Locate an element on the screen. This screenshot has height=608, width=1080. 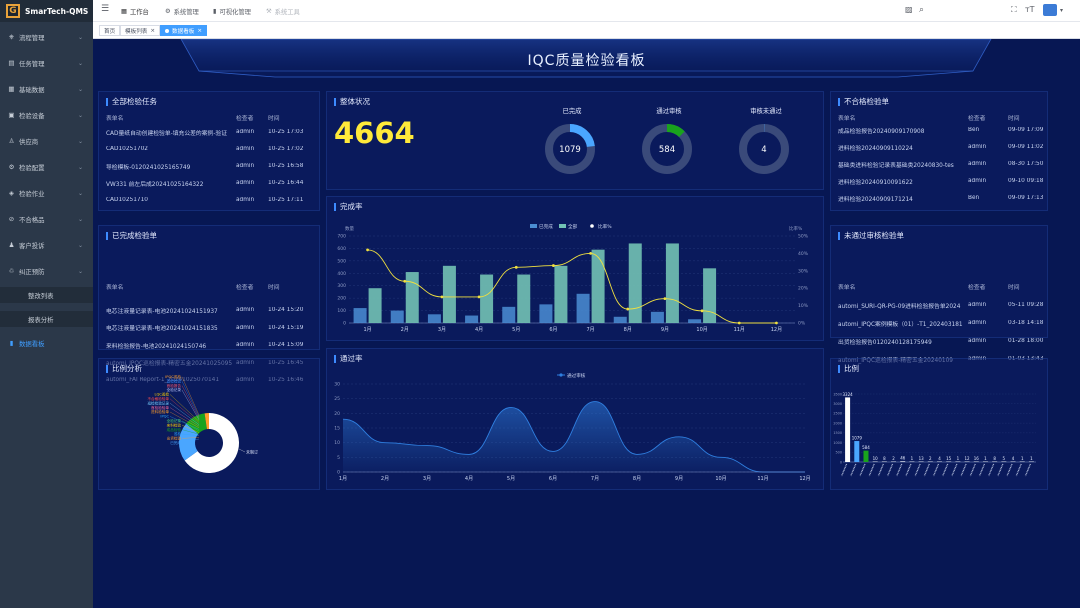
sidebar-item-8: ♟ 客户投诉 ⌄ is located at coordinates (46, 245).